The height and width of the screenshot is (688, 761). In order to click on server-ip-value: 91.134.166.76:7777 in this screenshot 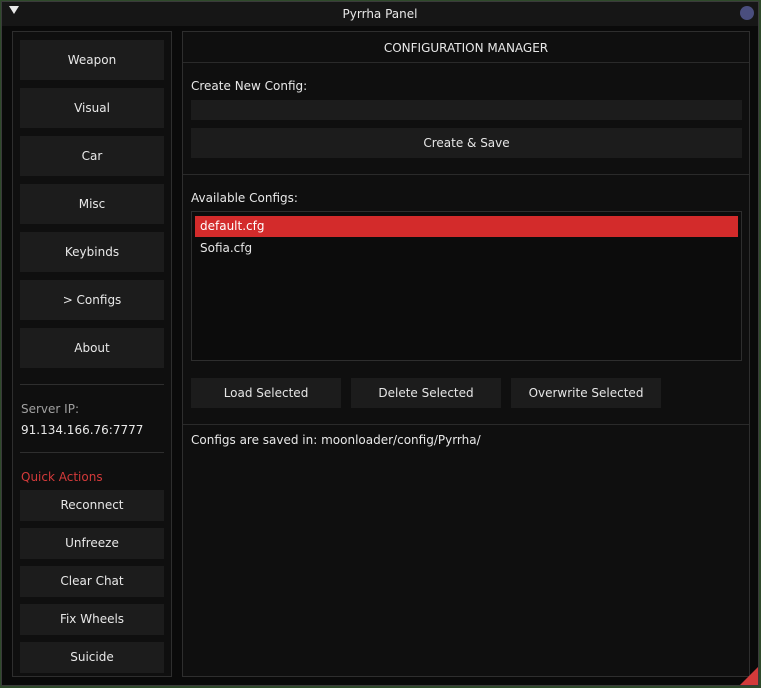, I will do `click(82, 430)`.